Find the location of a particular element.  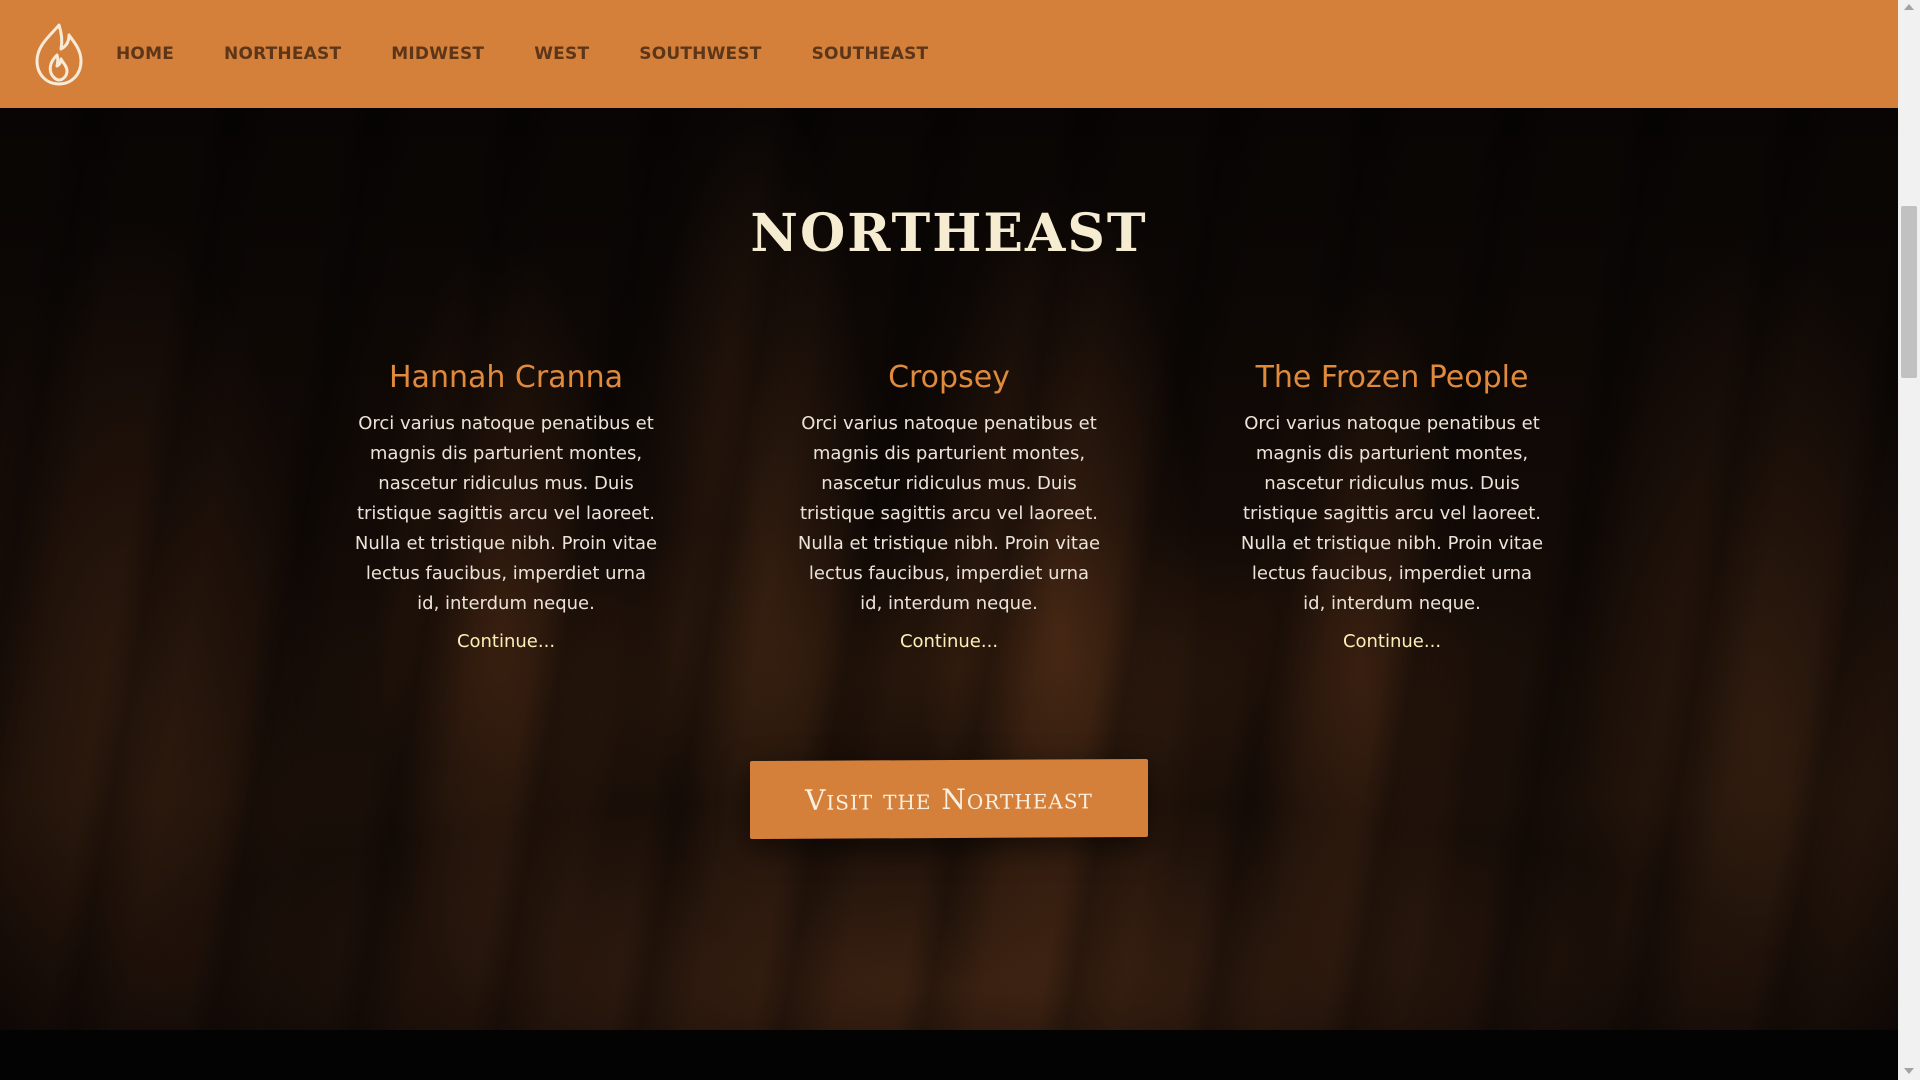

nav-link-northeast: NORTHEAST is located at coordinates (282, 54).